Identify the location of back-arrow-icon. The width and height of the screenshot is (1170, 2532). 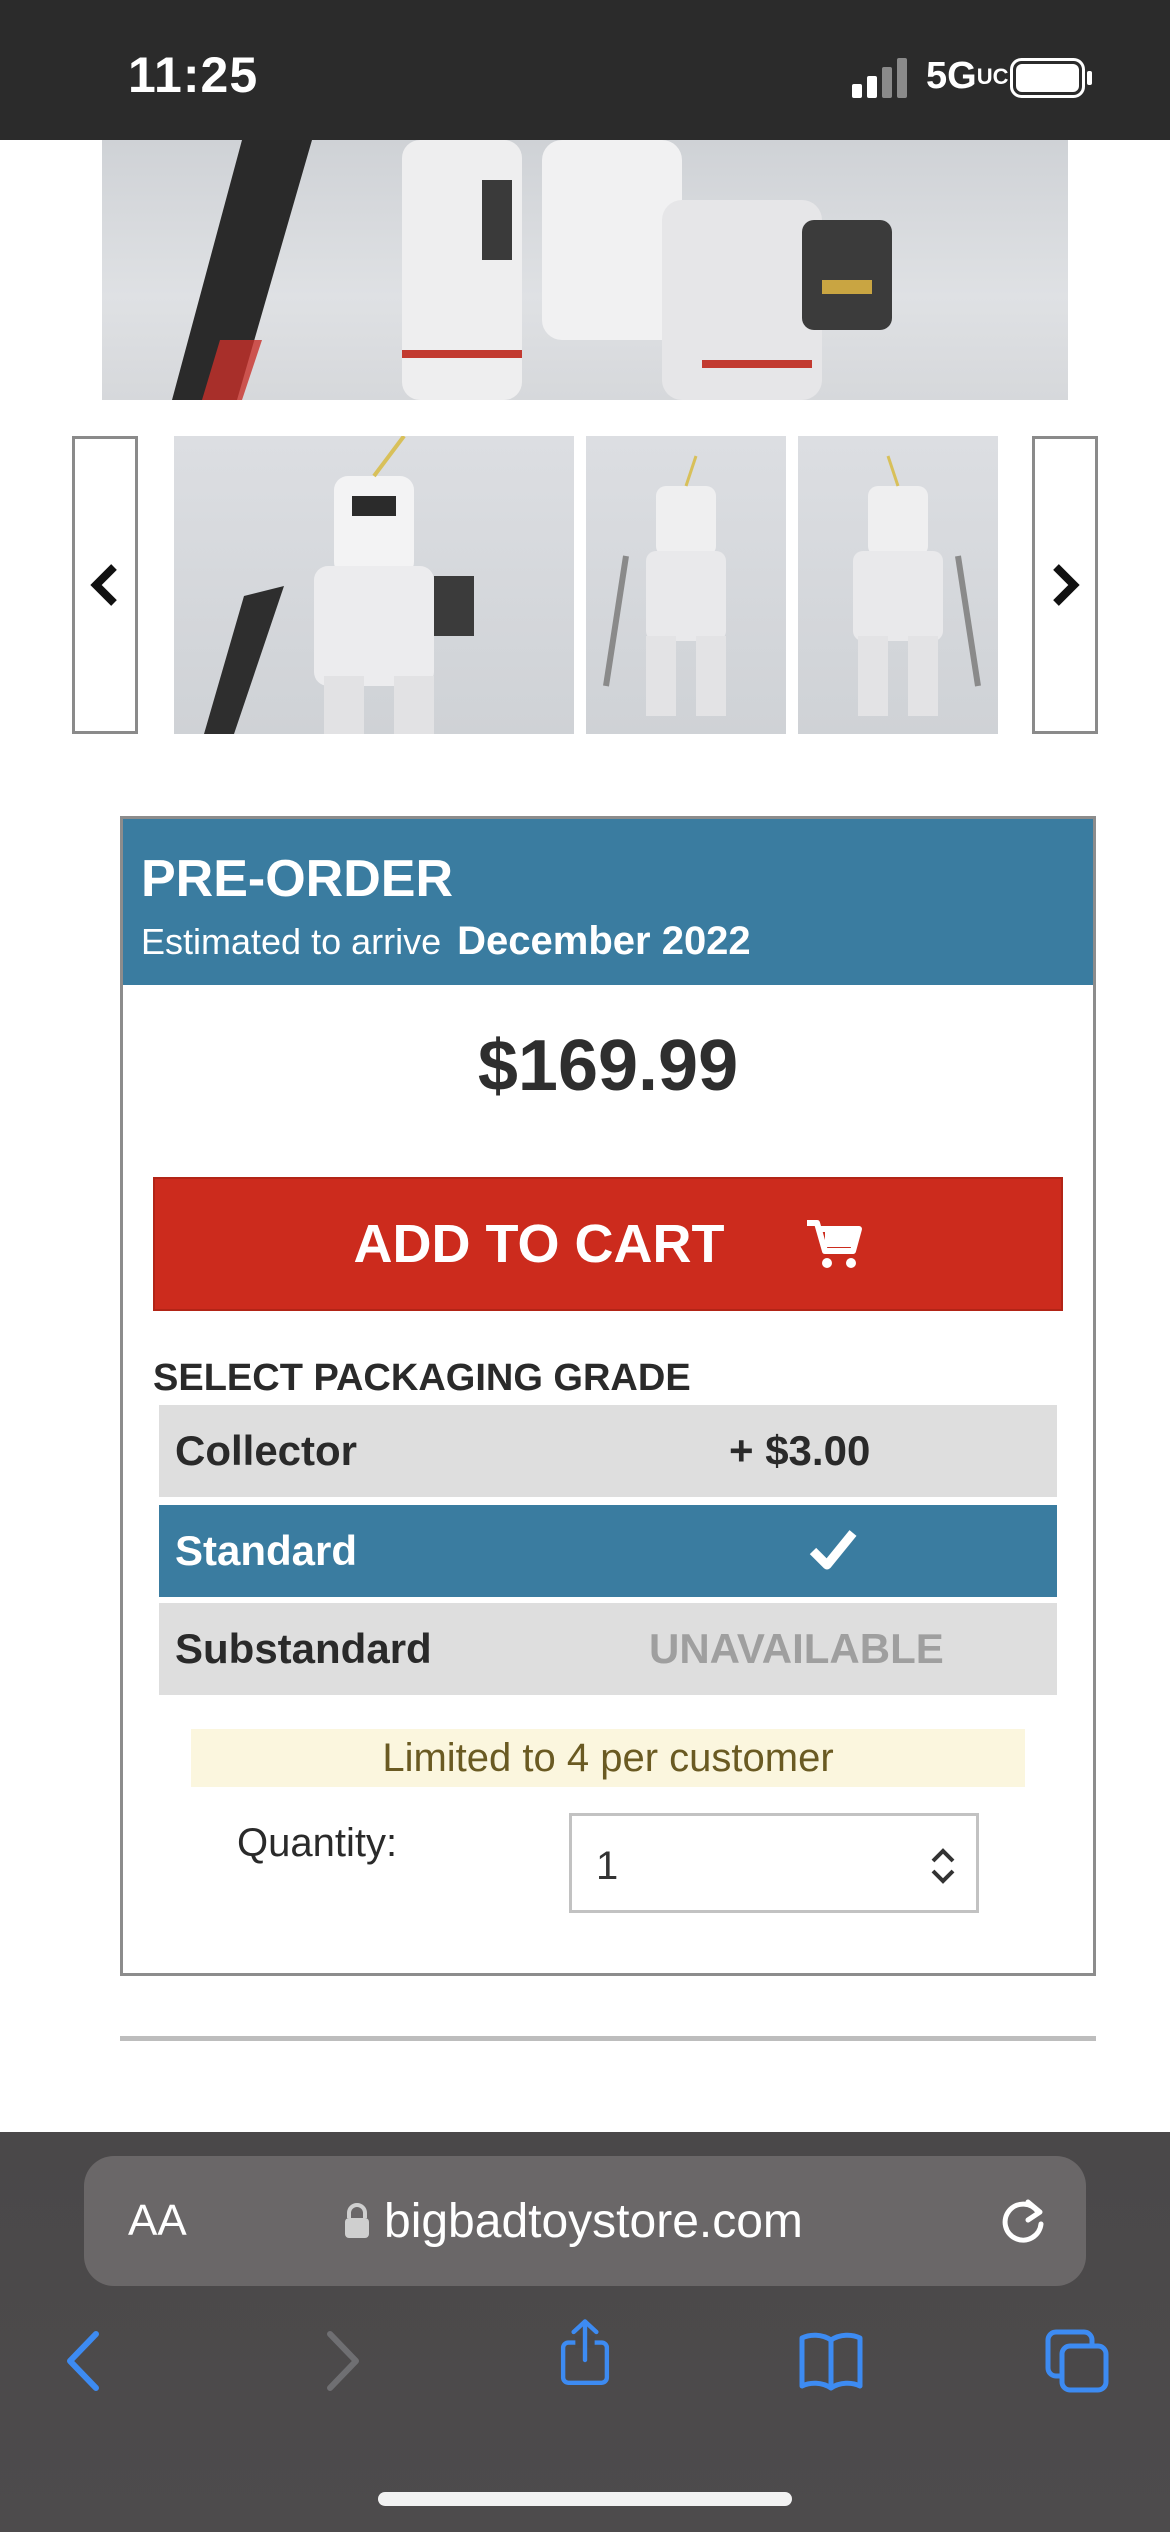
(87, 2361).